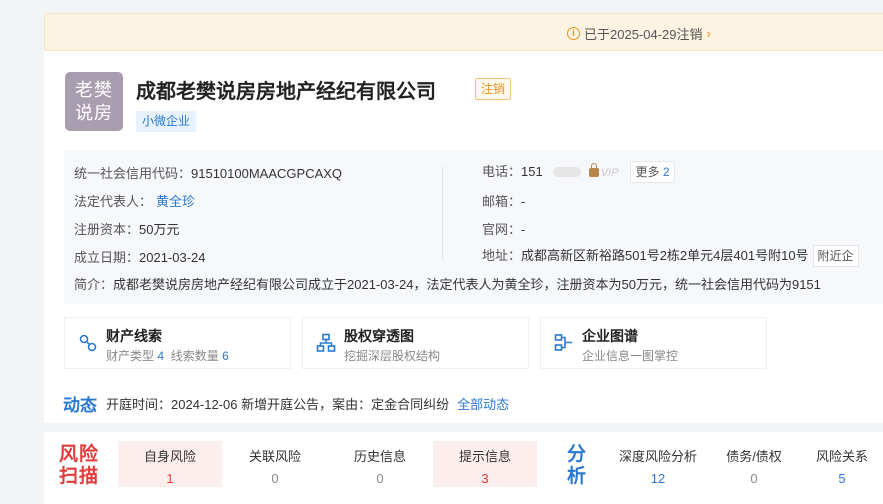 This screenshot has height=504, width=883. I want to click on history-info-item: 历史信息 0, so click(380, 464).